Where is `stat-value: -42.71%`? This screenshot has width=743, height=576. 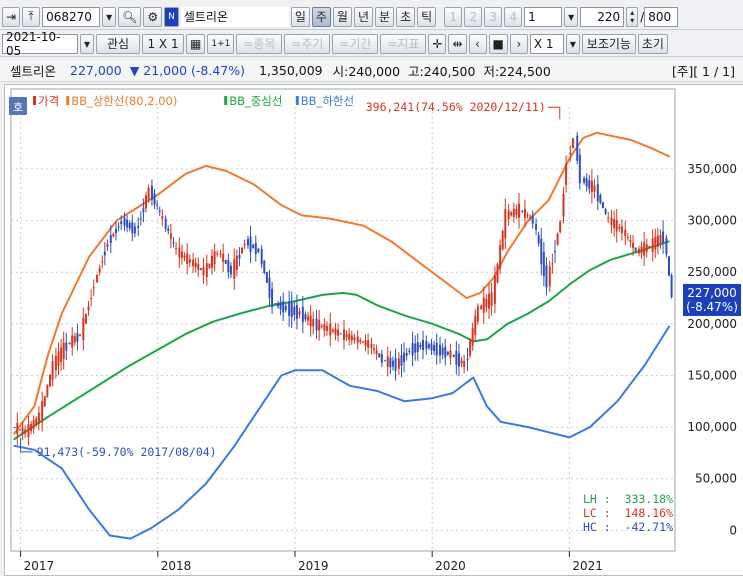
stat-value: -42.71% is located at coordinates (649, 527).